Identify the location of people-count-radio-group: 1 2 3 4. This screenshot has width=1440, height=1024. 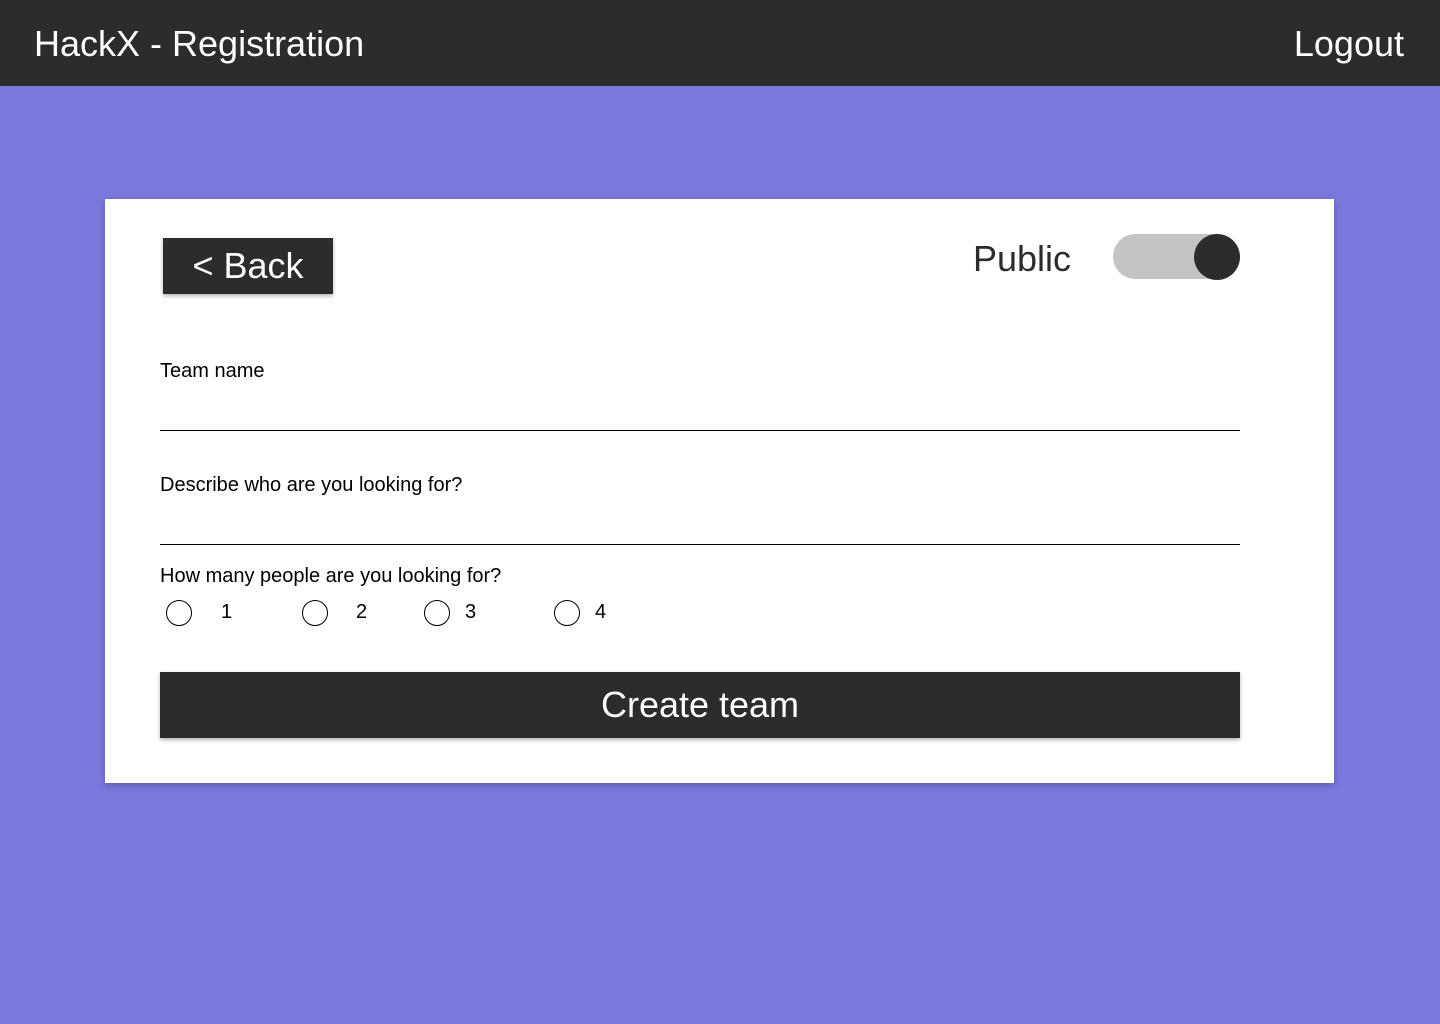
(460, 614).